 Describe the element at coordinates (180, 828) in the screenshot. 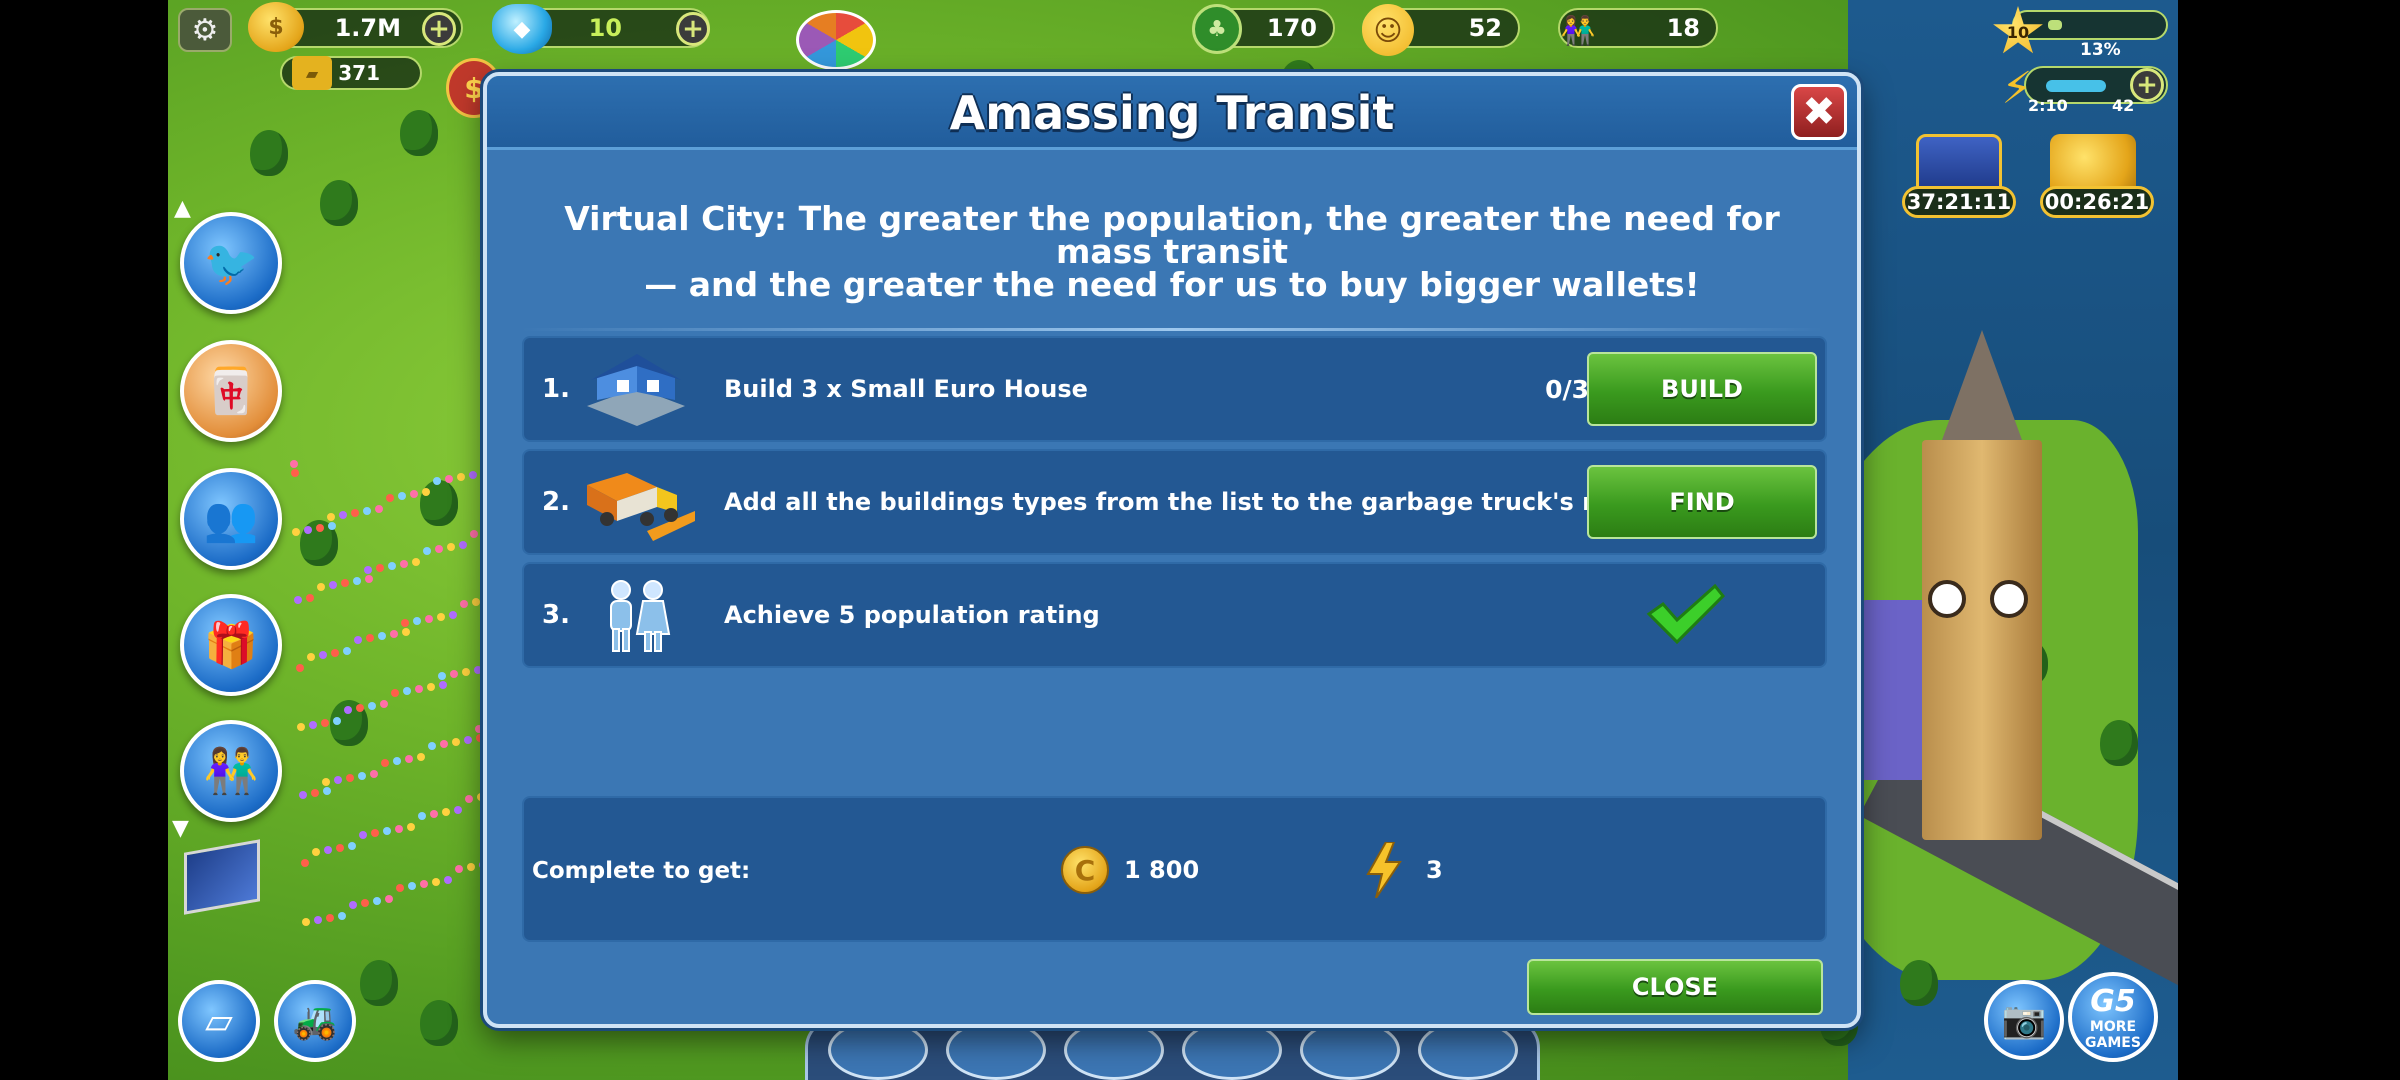

I see `scroll-down-icon: ▼` at that location.